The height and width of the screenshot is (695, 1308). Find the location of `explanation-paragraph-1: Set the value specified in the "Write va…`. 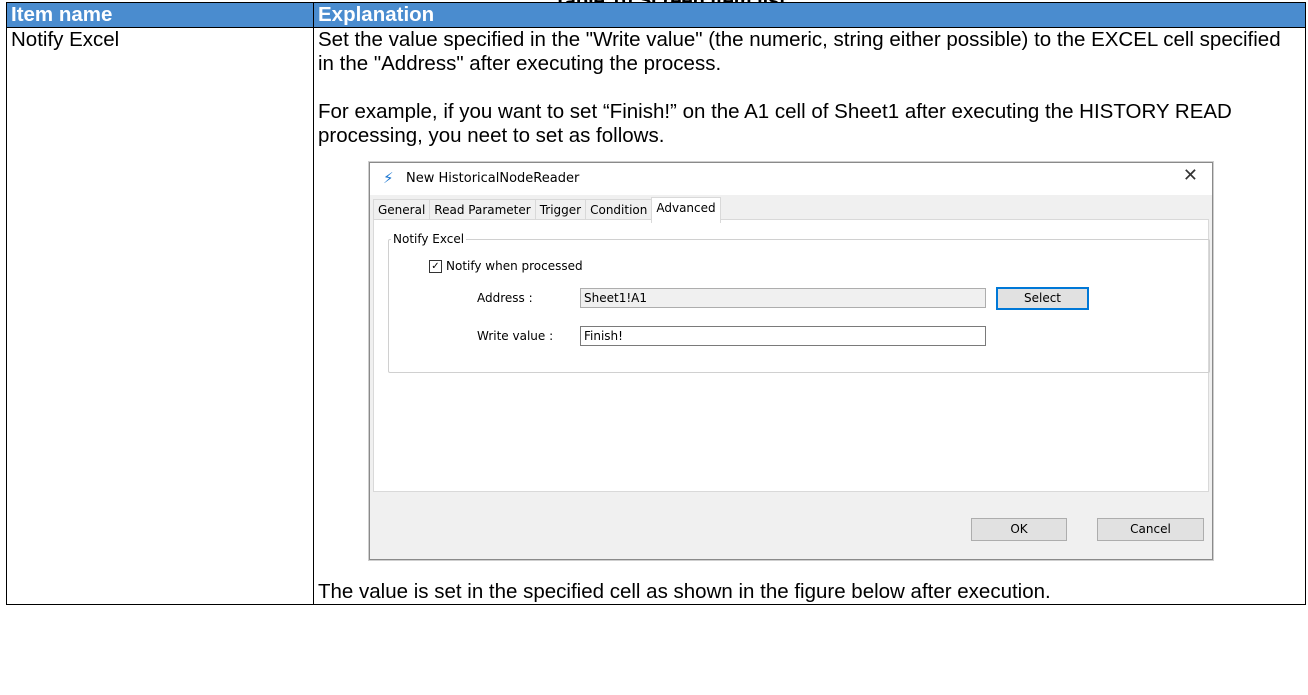

explanation-paragraph-1: Set the value specified in the "Write va… is located at coordinates (799, 51).